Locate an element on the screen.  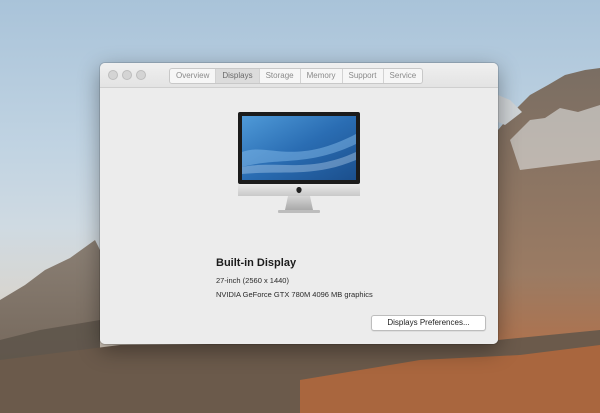
display-size-text: 27-inch (2560 x 1440) is located at coordinates (252, 280).